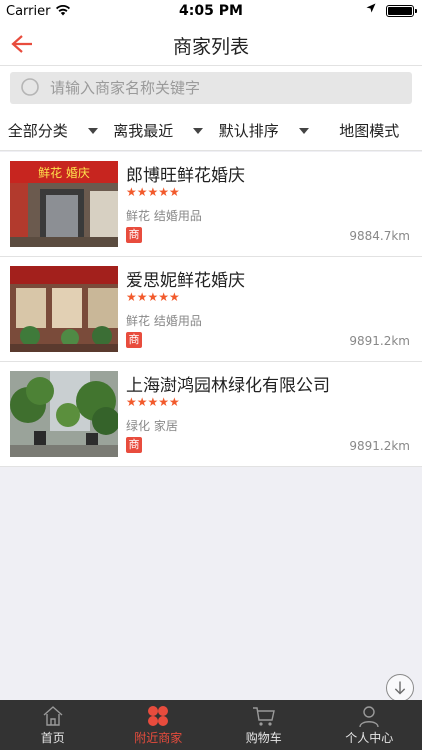 Image resolution: width=422 pixels, height=750 pixels. What do you see at coordinates (371, 8) in the screenshot?
I see `location-arrow-icon` at bounding box center [371, 8].